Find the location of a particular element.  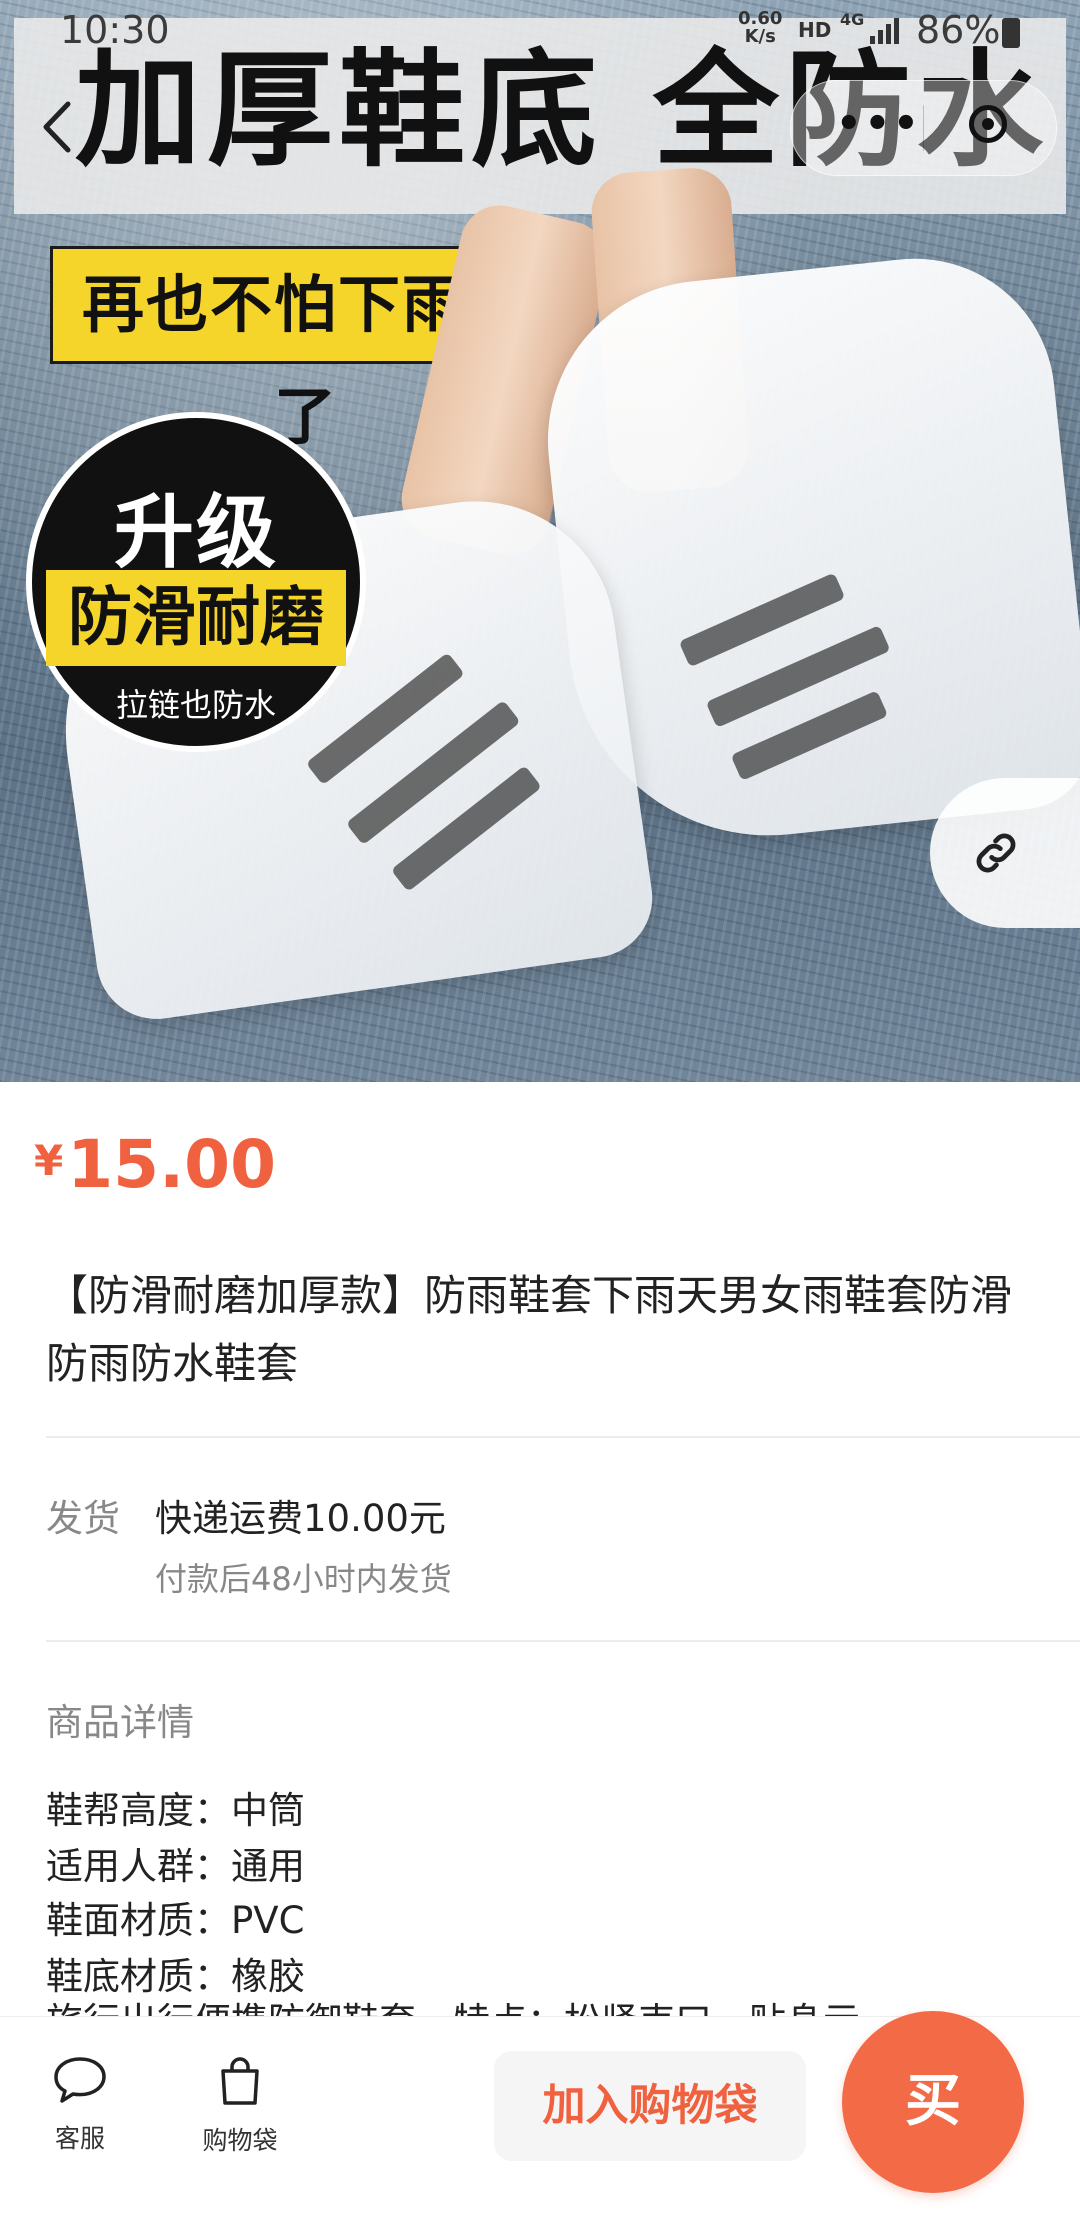

capsule-divider is located at coordinates (923, 128).